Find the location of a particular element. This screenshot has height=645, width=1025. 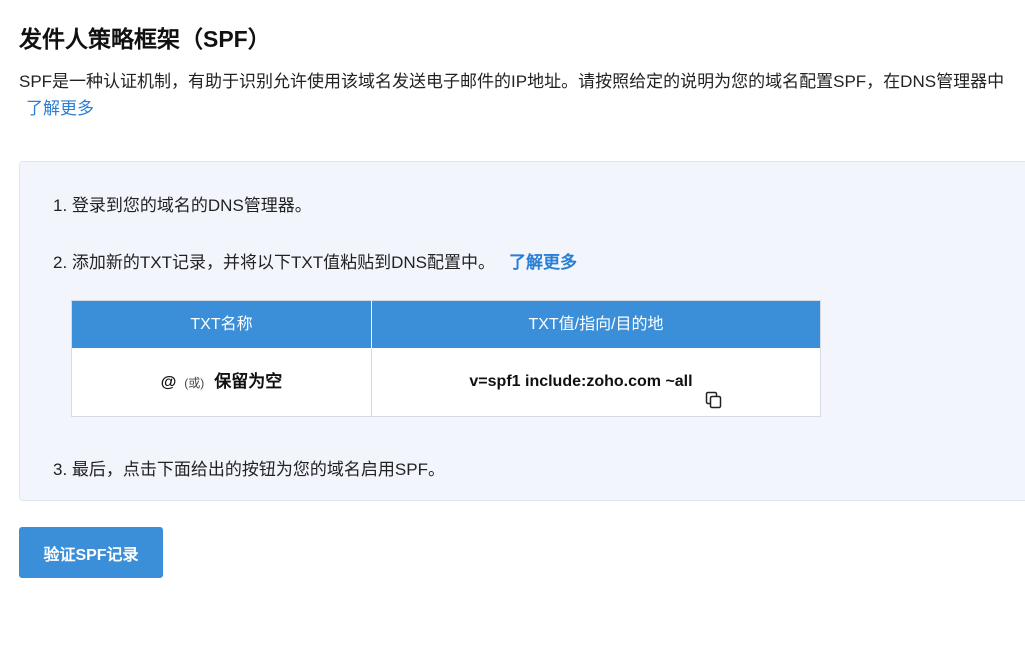

copy-icon is located at coordinates (714, 390).